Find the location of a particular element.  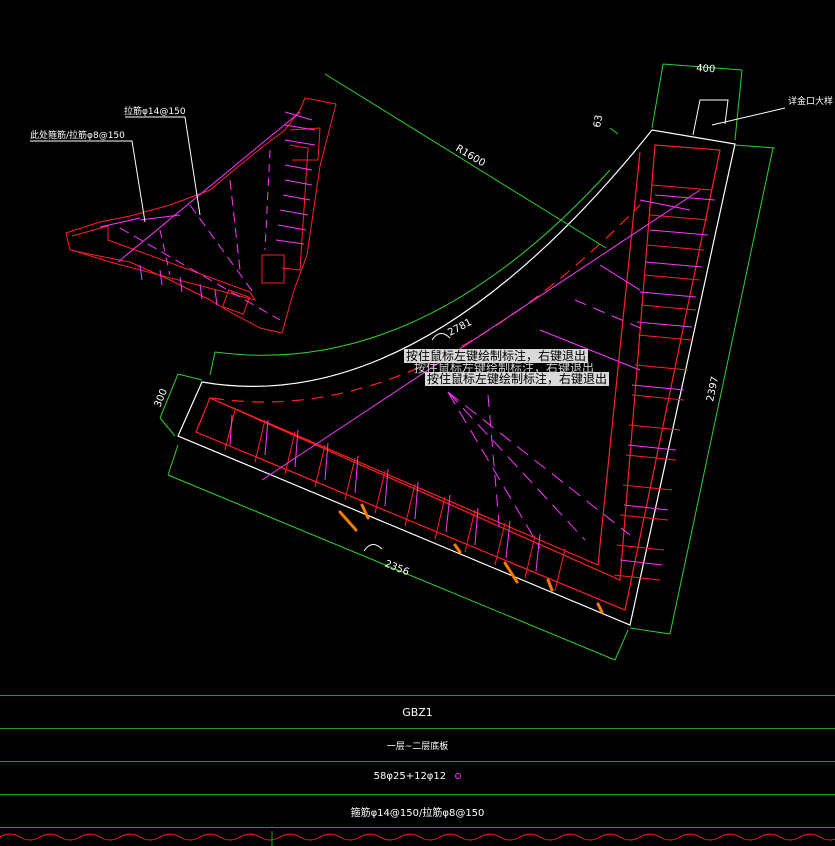

dim-arc-length: 2781 is located at coordinates (460, 328).